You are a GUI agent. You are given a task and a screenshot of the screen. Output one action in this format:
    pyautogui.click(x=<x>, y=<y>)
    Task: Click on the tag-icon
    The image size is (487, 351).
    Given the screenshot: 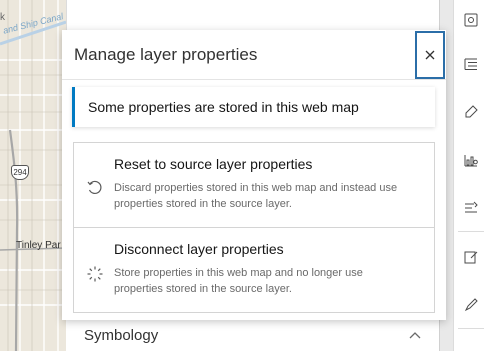 What is the action you would take?
    pyautogui.click(x=471, y=111)
    